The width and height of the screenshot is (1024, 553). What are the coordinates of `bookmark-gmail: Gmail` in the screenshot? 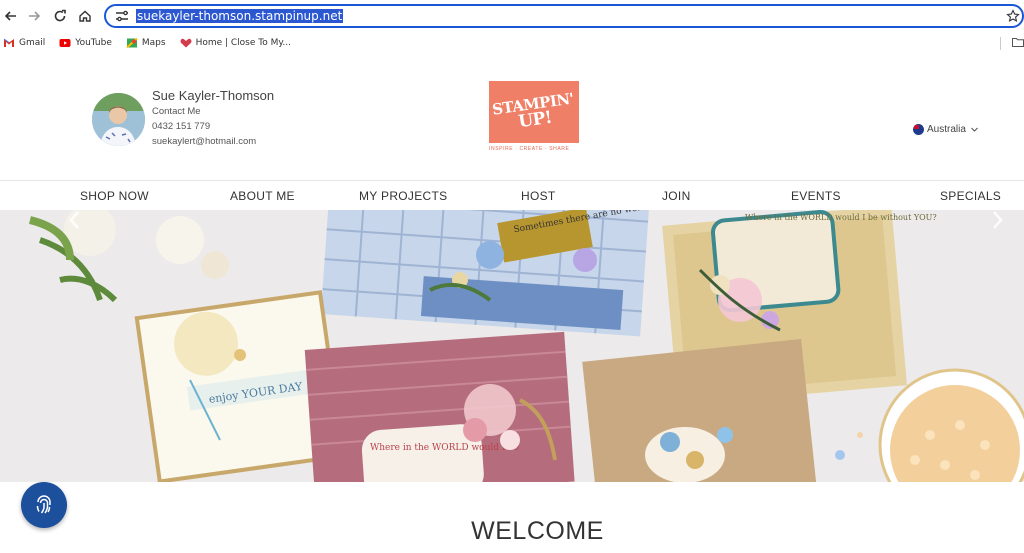 It's located at (24, 43).